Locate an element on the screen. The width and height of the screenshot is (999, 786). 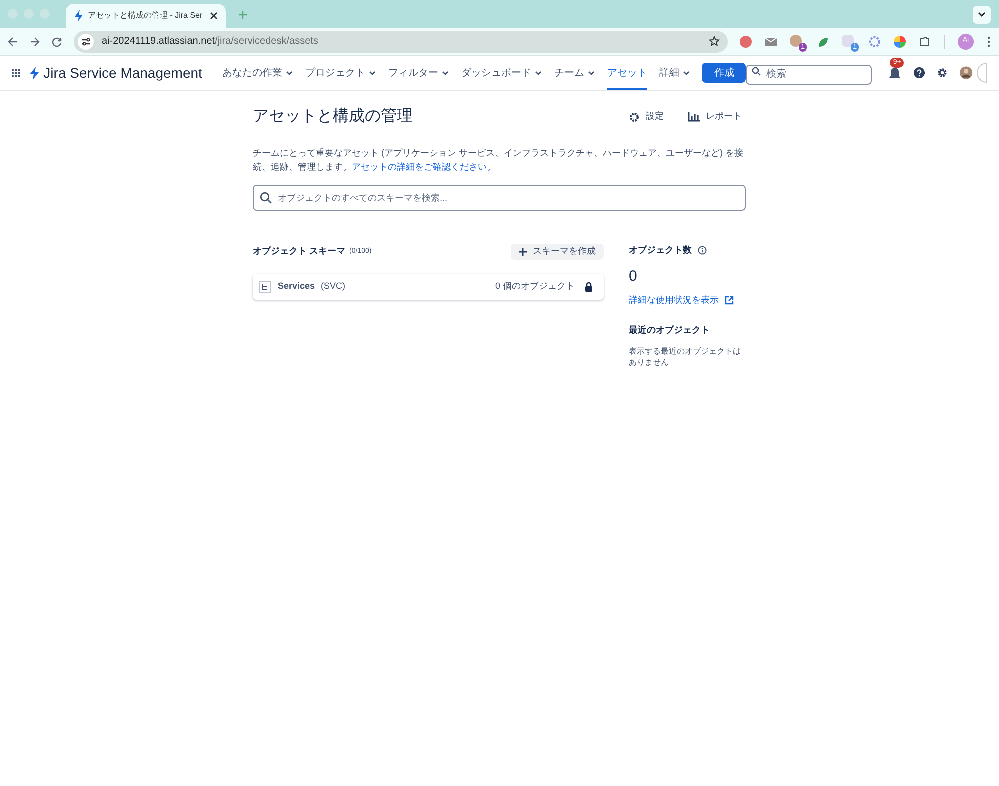
object-count: 0 個のオブジェクト is located at coordinates (535, 287).